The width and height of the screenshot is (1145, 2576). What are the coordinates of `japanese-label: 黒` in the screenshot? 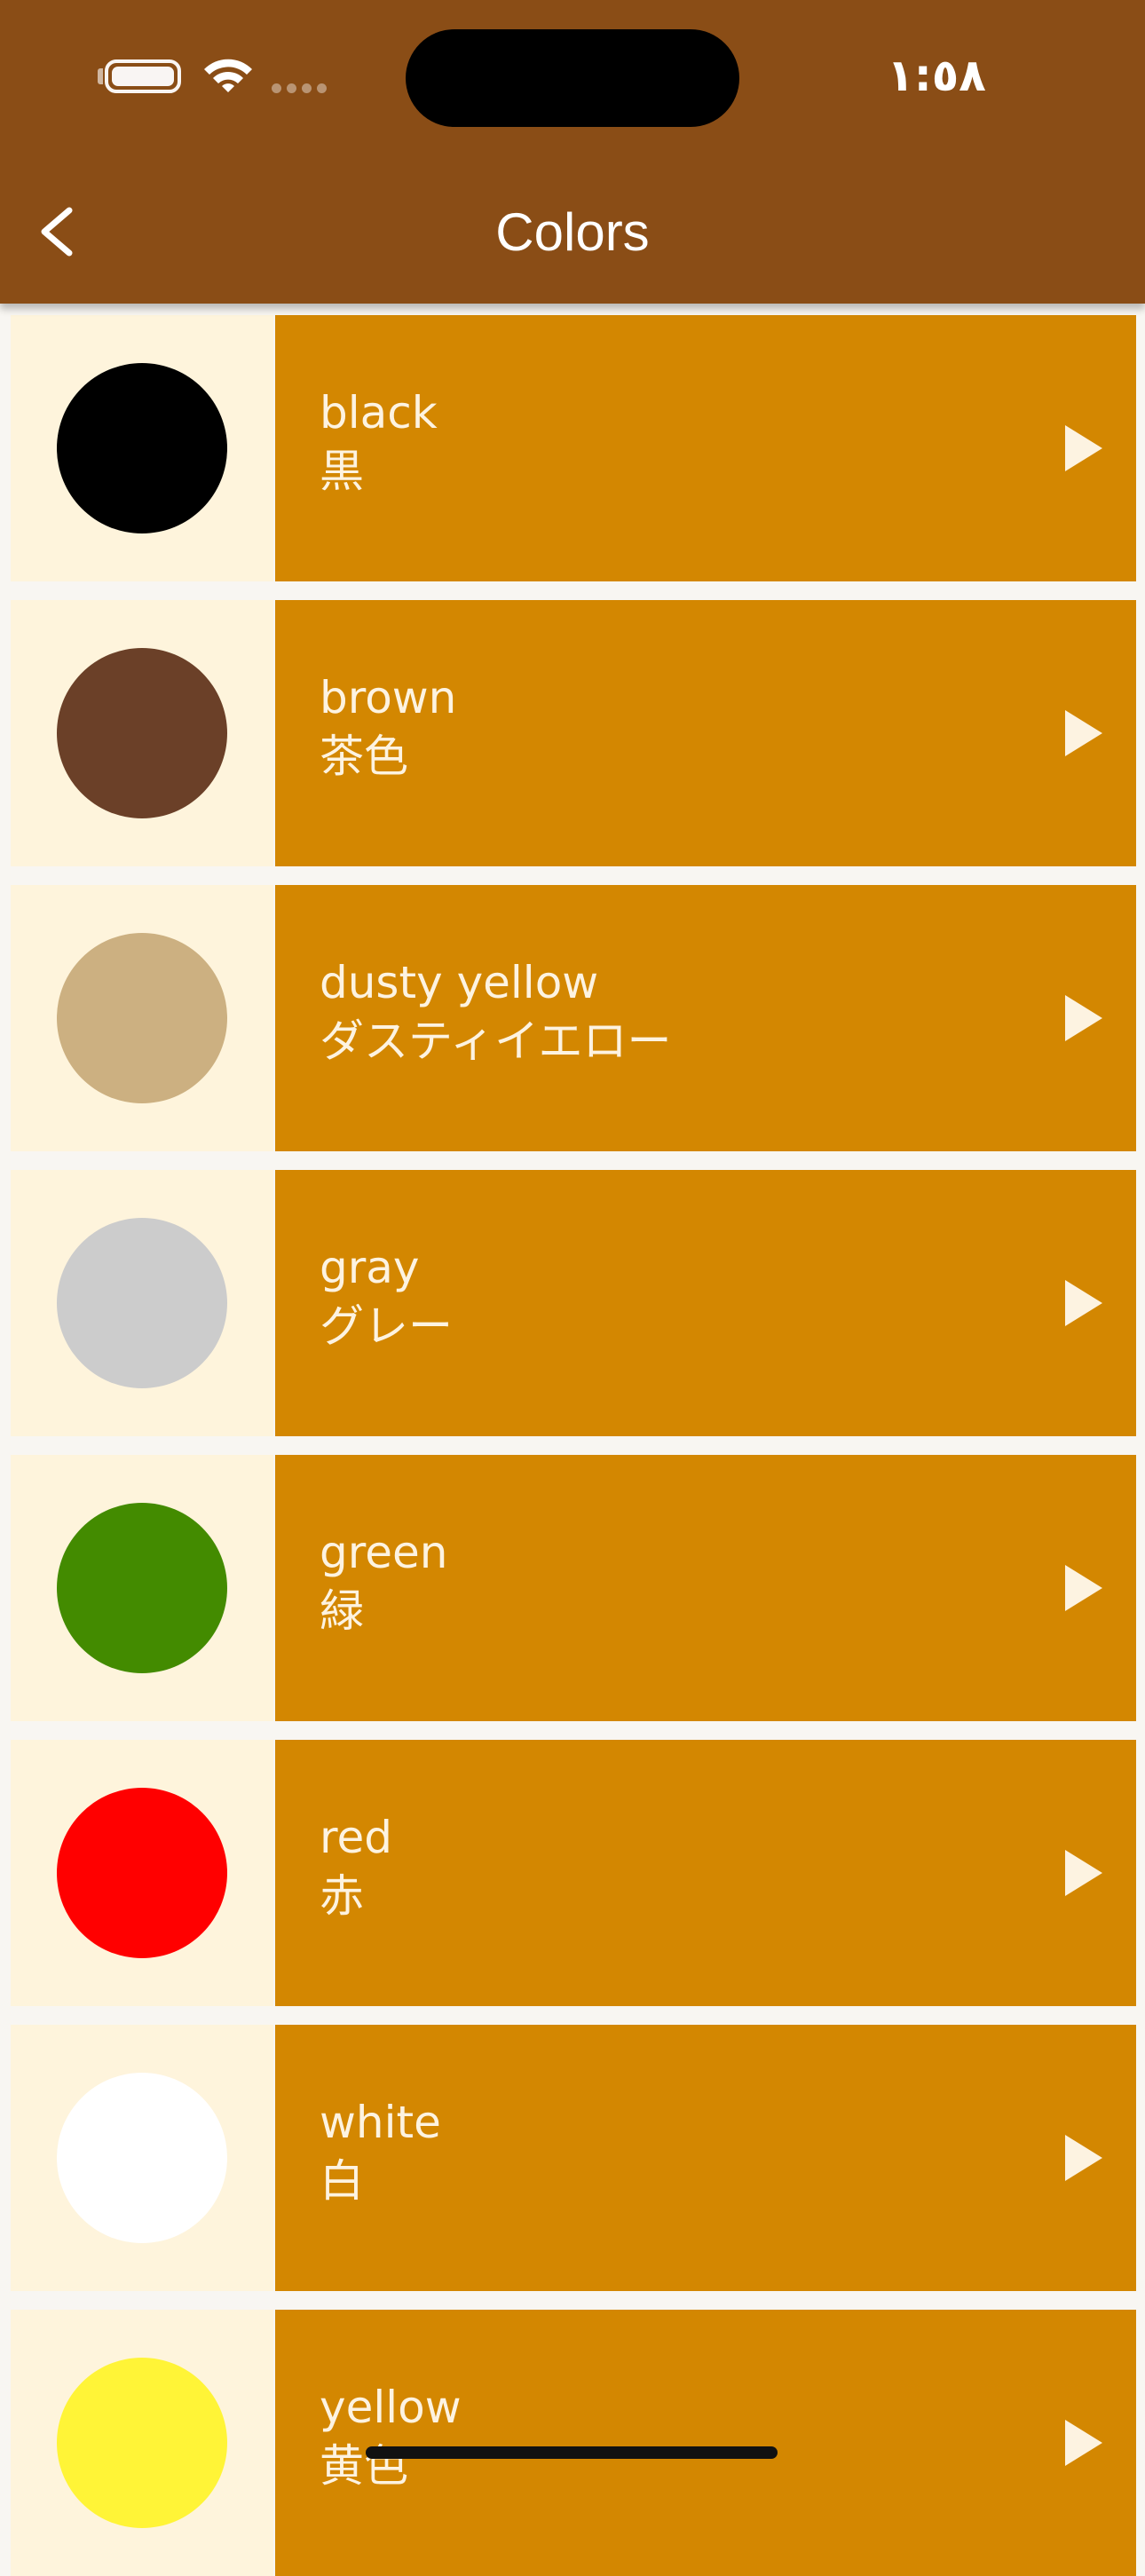 It's located at (342, 471).